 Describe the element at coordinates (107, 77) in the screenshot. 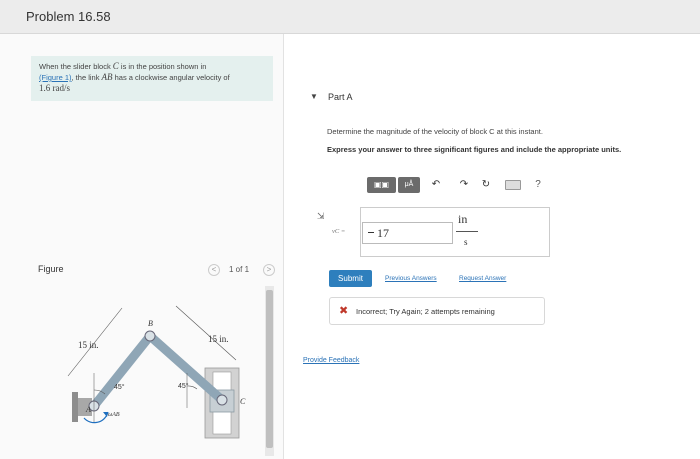

I see `link-symbol: AB` at that location.